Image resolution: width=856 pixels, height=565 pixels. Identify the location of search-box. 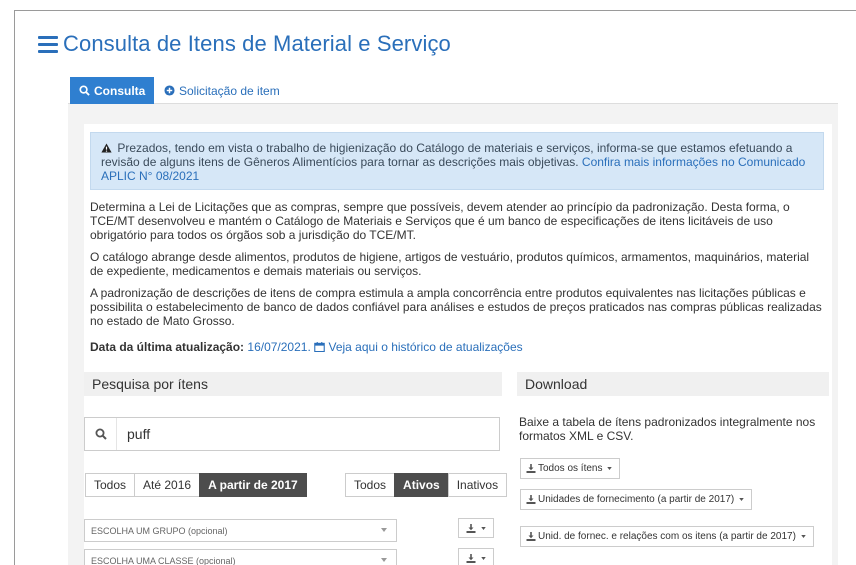
(292, 434).